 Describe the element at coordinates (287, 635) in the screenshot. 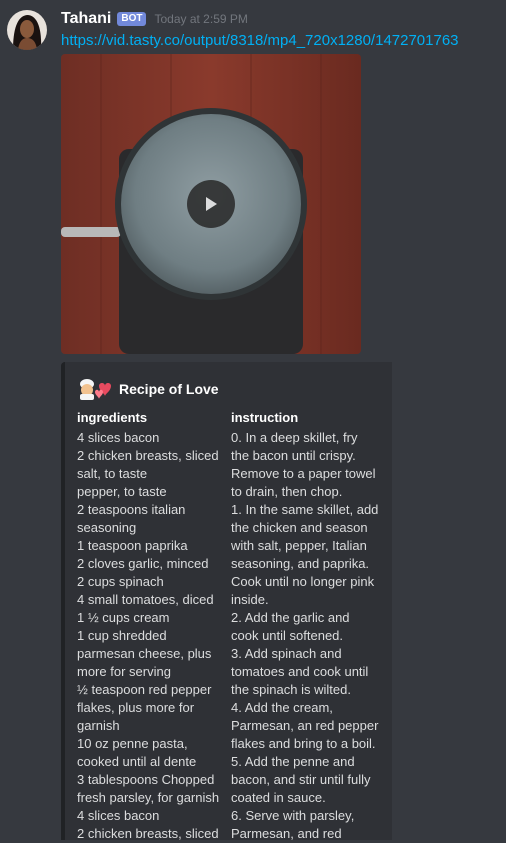

I see `instruction-line: cook until softened.` at that location.